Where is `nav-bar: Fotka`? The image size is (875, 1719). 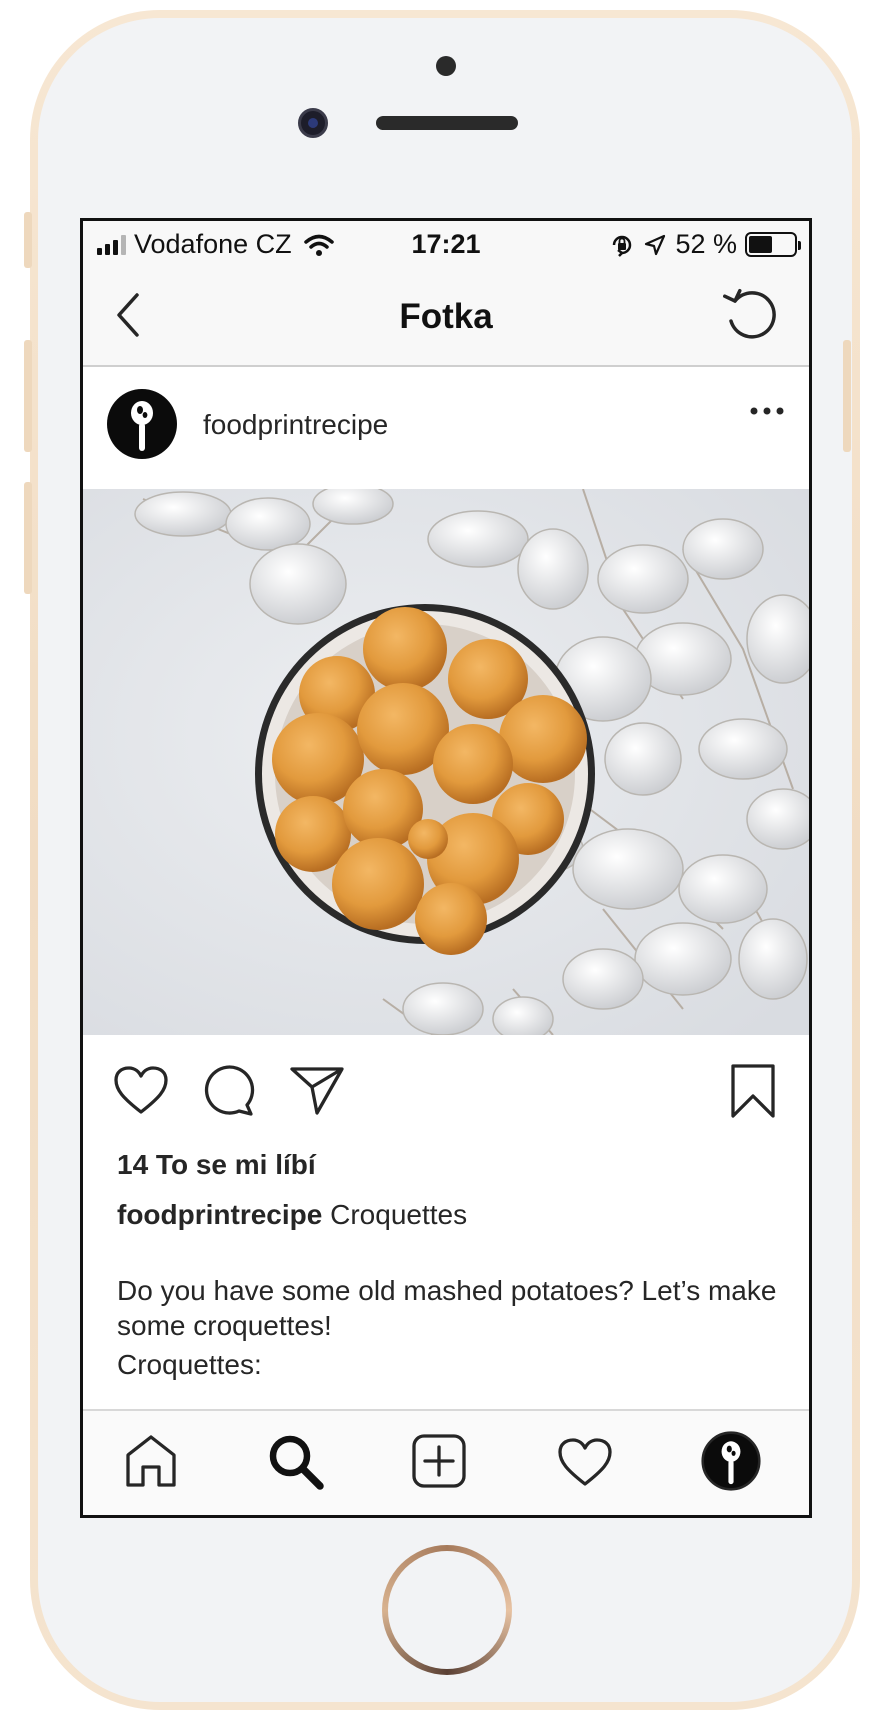
nav-bar: Fotka is located at coordinates (446, 317).